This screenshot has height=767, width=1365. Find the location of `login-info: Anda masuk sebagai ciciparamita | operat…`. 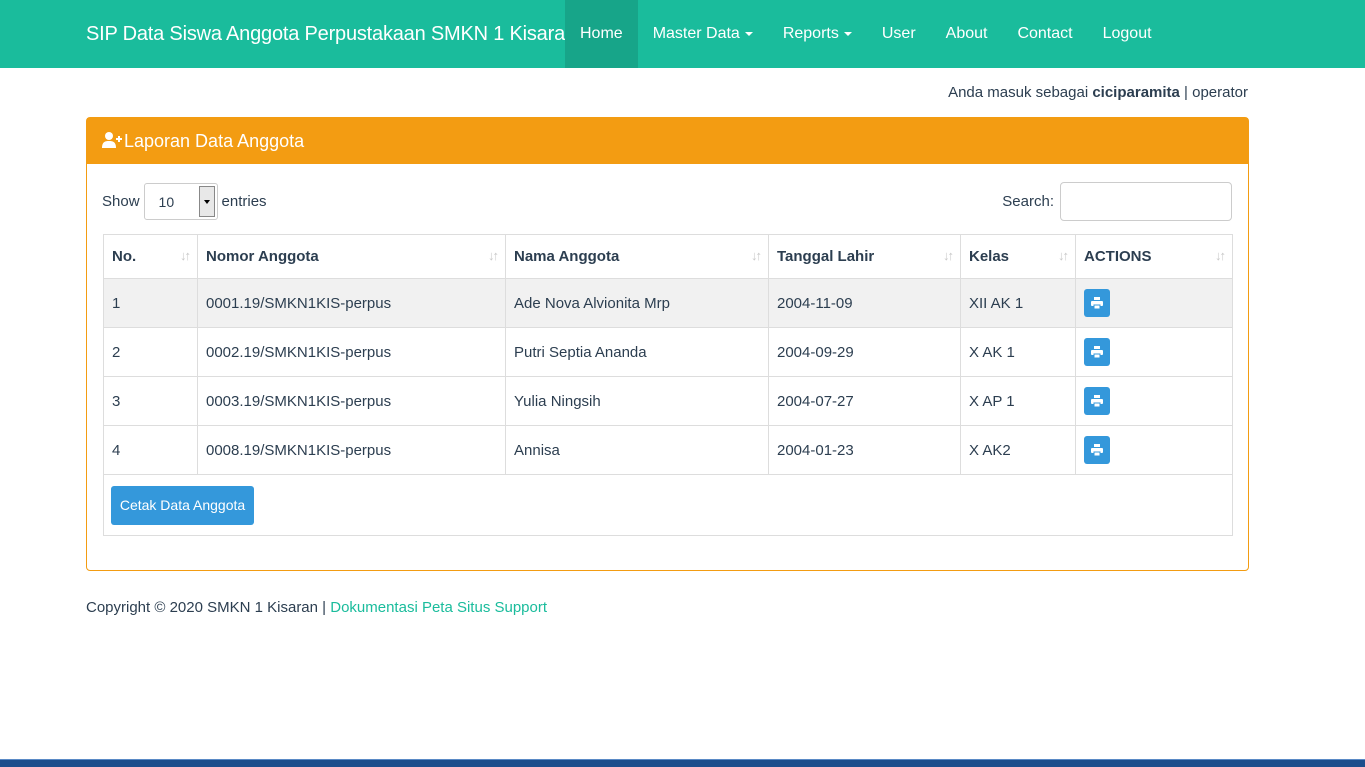

login-info: Anda masuk sebagai ciciparamita | operat… is located at coordinates (1098, 92).